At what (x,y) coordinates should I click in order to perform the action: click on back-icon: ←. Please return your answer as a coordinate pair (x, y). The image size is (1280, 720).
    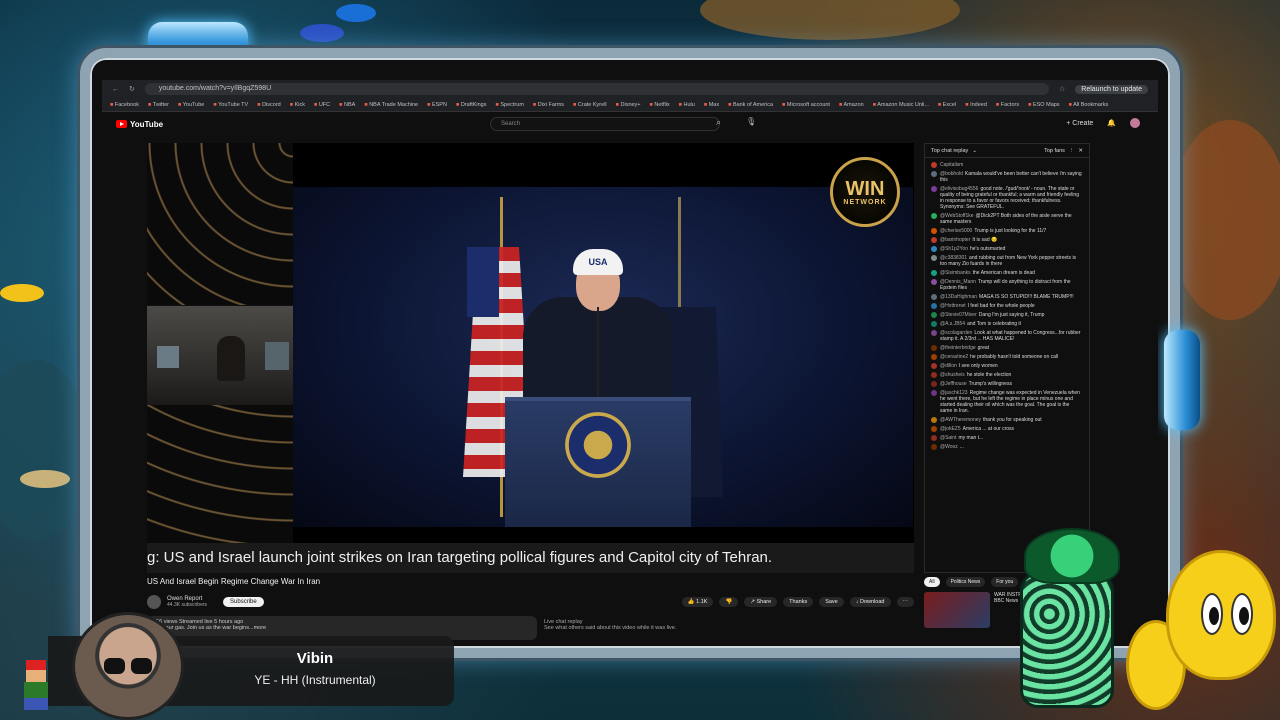
    Looking at the image, I should click on (115, 89).